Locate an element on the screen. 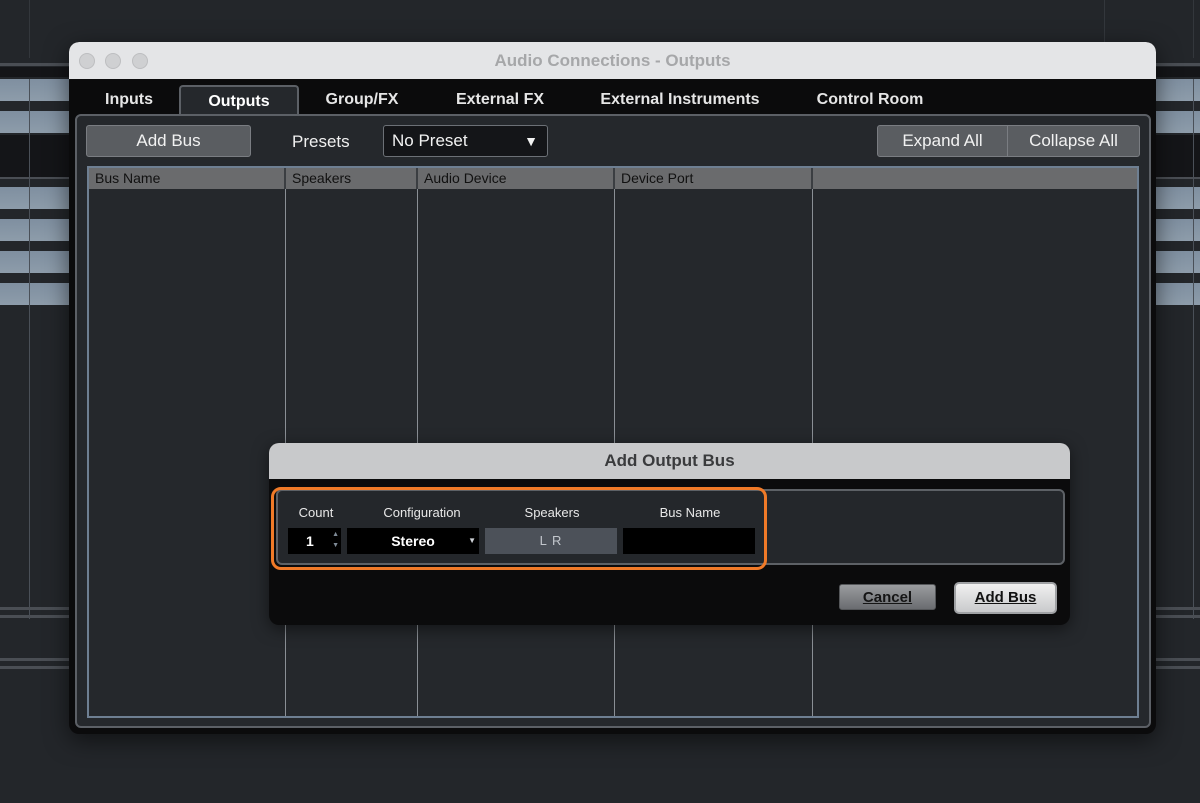 Image resolution: width=1200 pixels, height=803 pixels. cancel-button: Cancel is located at coordinates (887, 597).